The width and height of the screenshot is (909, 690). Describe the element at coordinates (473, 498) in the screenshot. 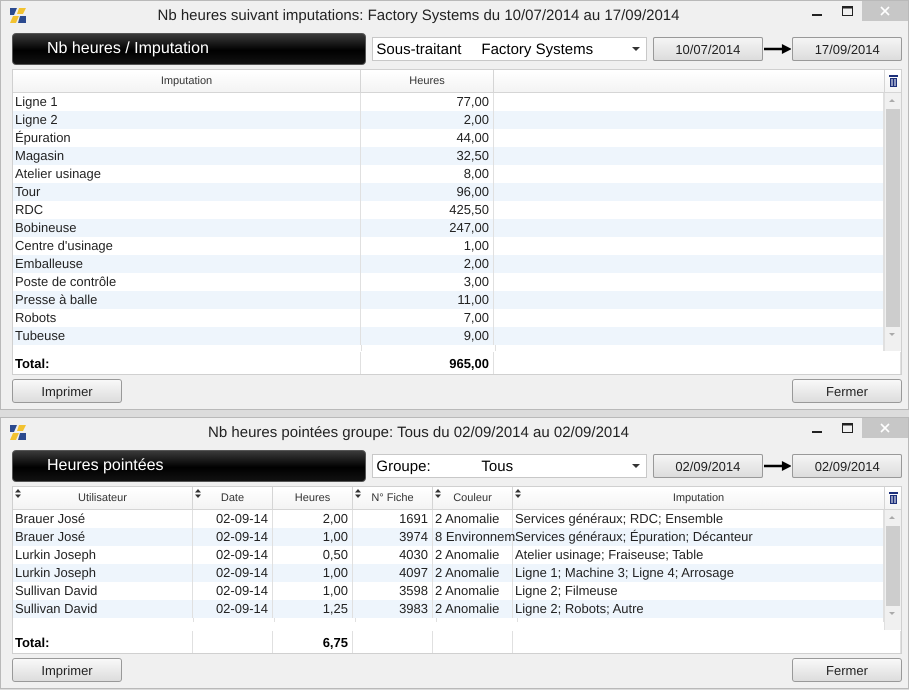

I see `column-header: Couleur` at that location.